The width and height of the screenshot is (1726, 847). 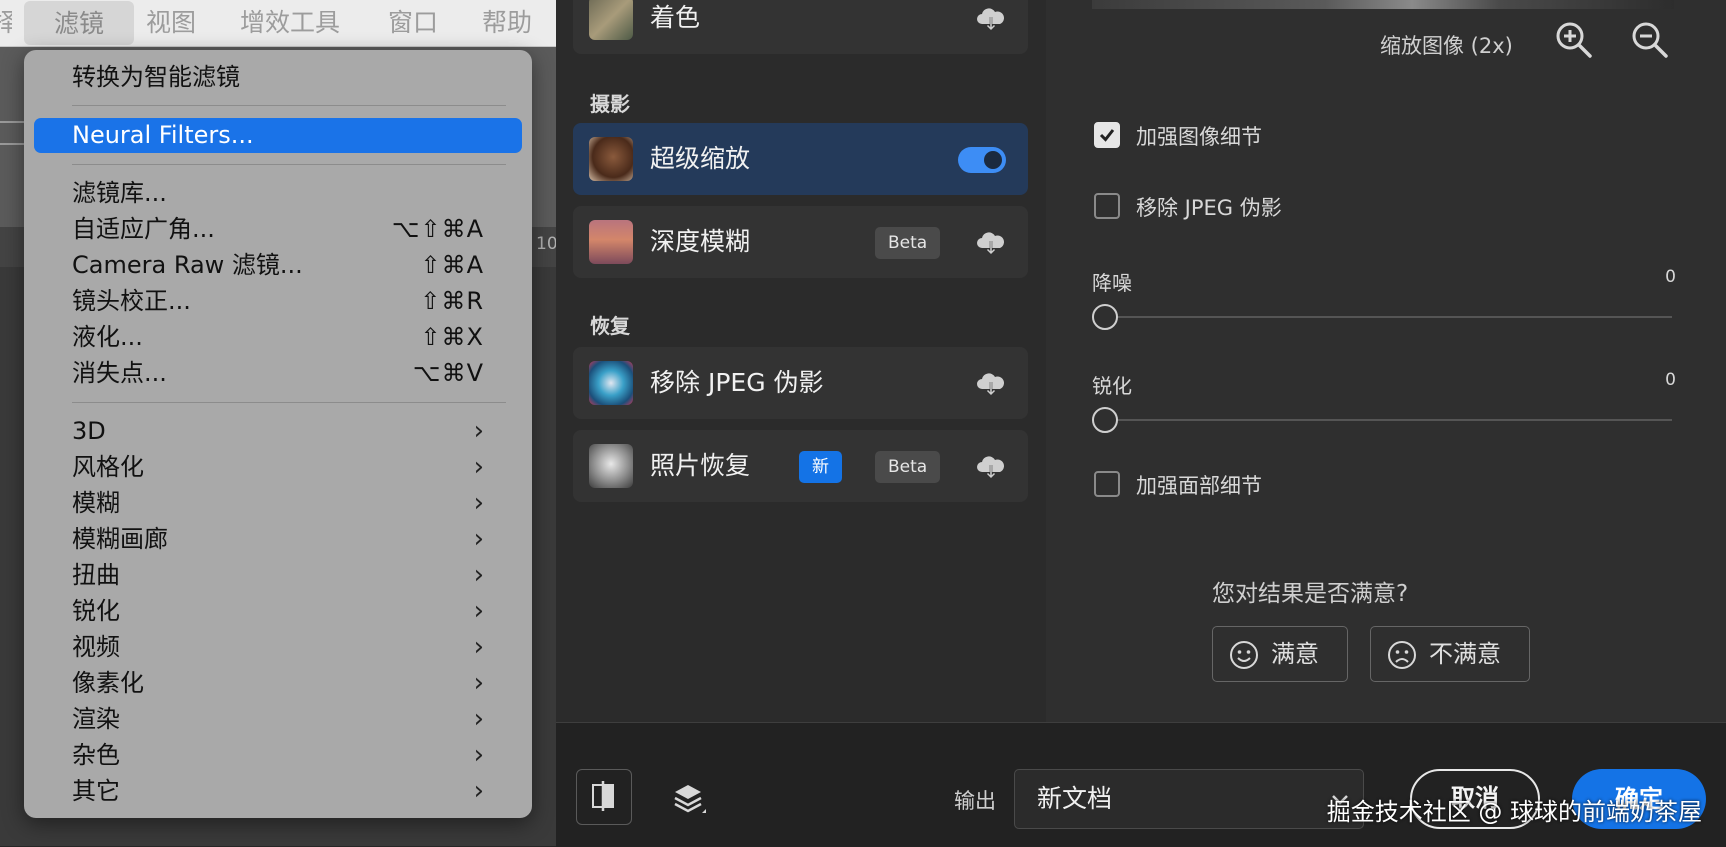 What do you see at coordinates (448, 373) in the screenshot?
I see `shortcut-label: ⌥⌘V` at bounding box center [448, 373].